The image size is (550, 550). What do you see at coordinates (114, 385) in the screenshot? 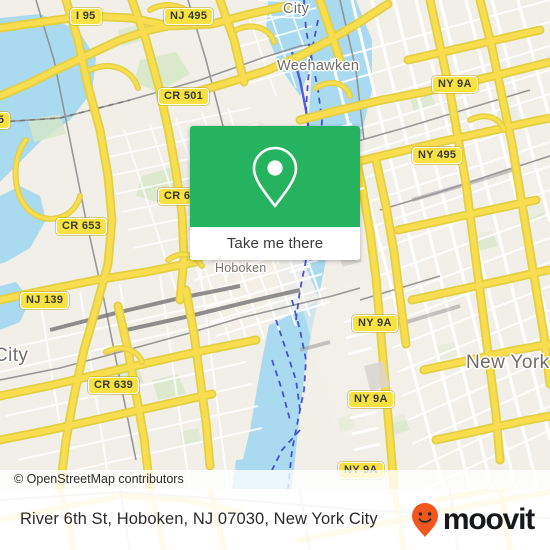
I see `highway-shield: CR 639` at bounding box center [114, 385].